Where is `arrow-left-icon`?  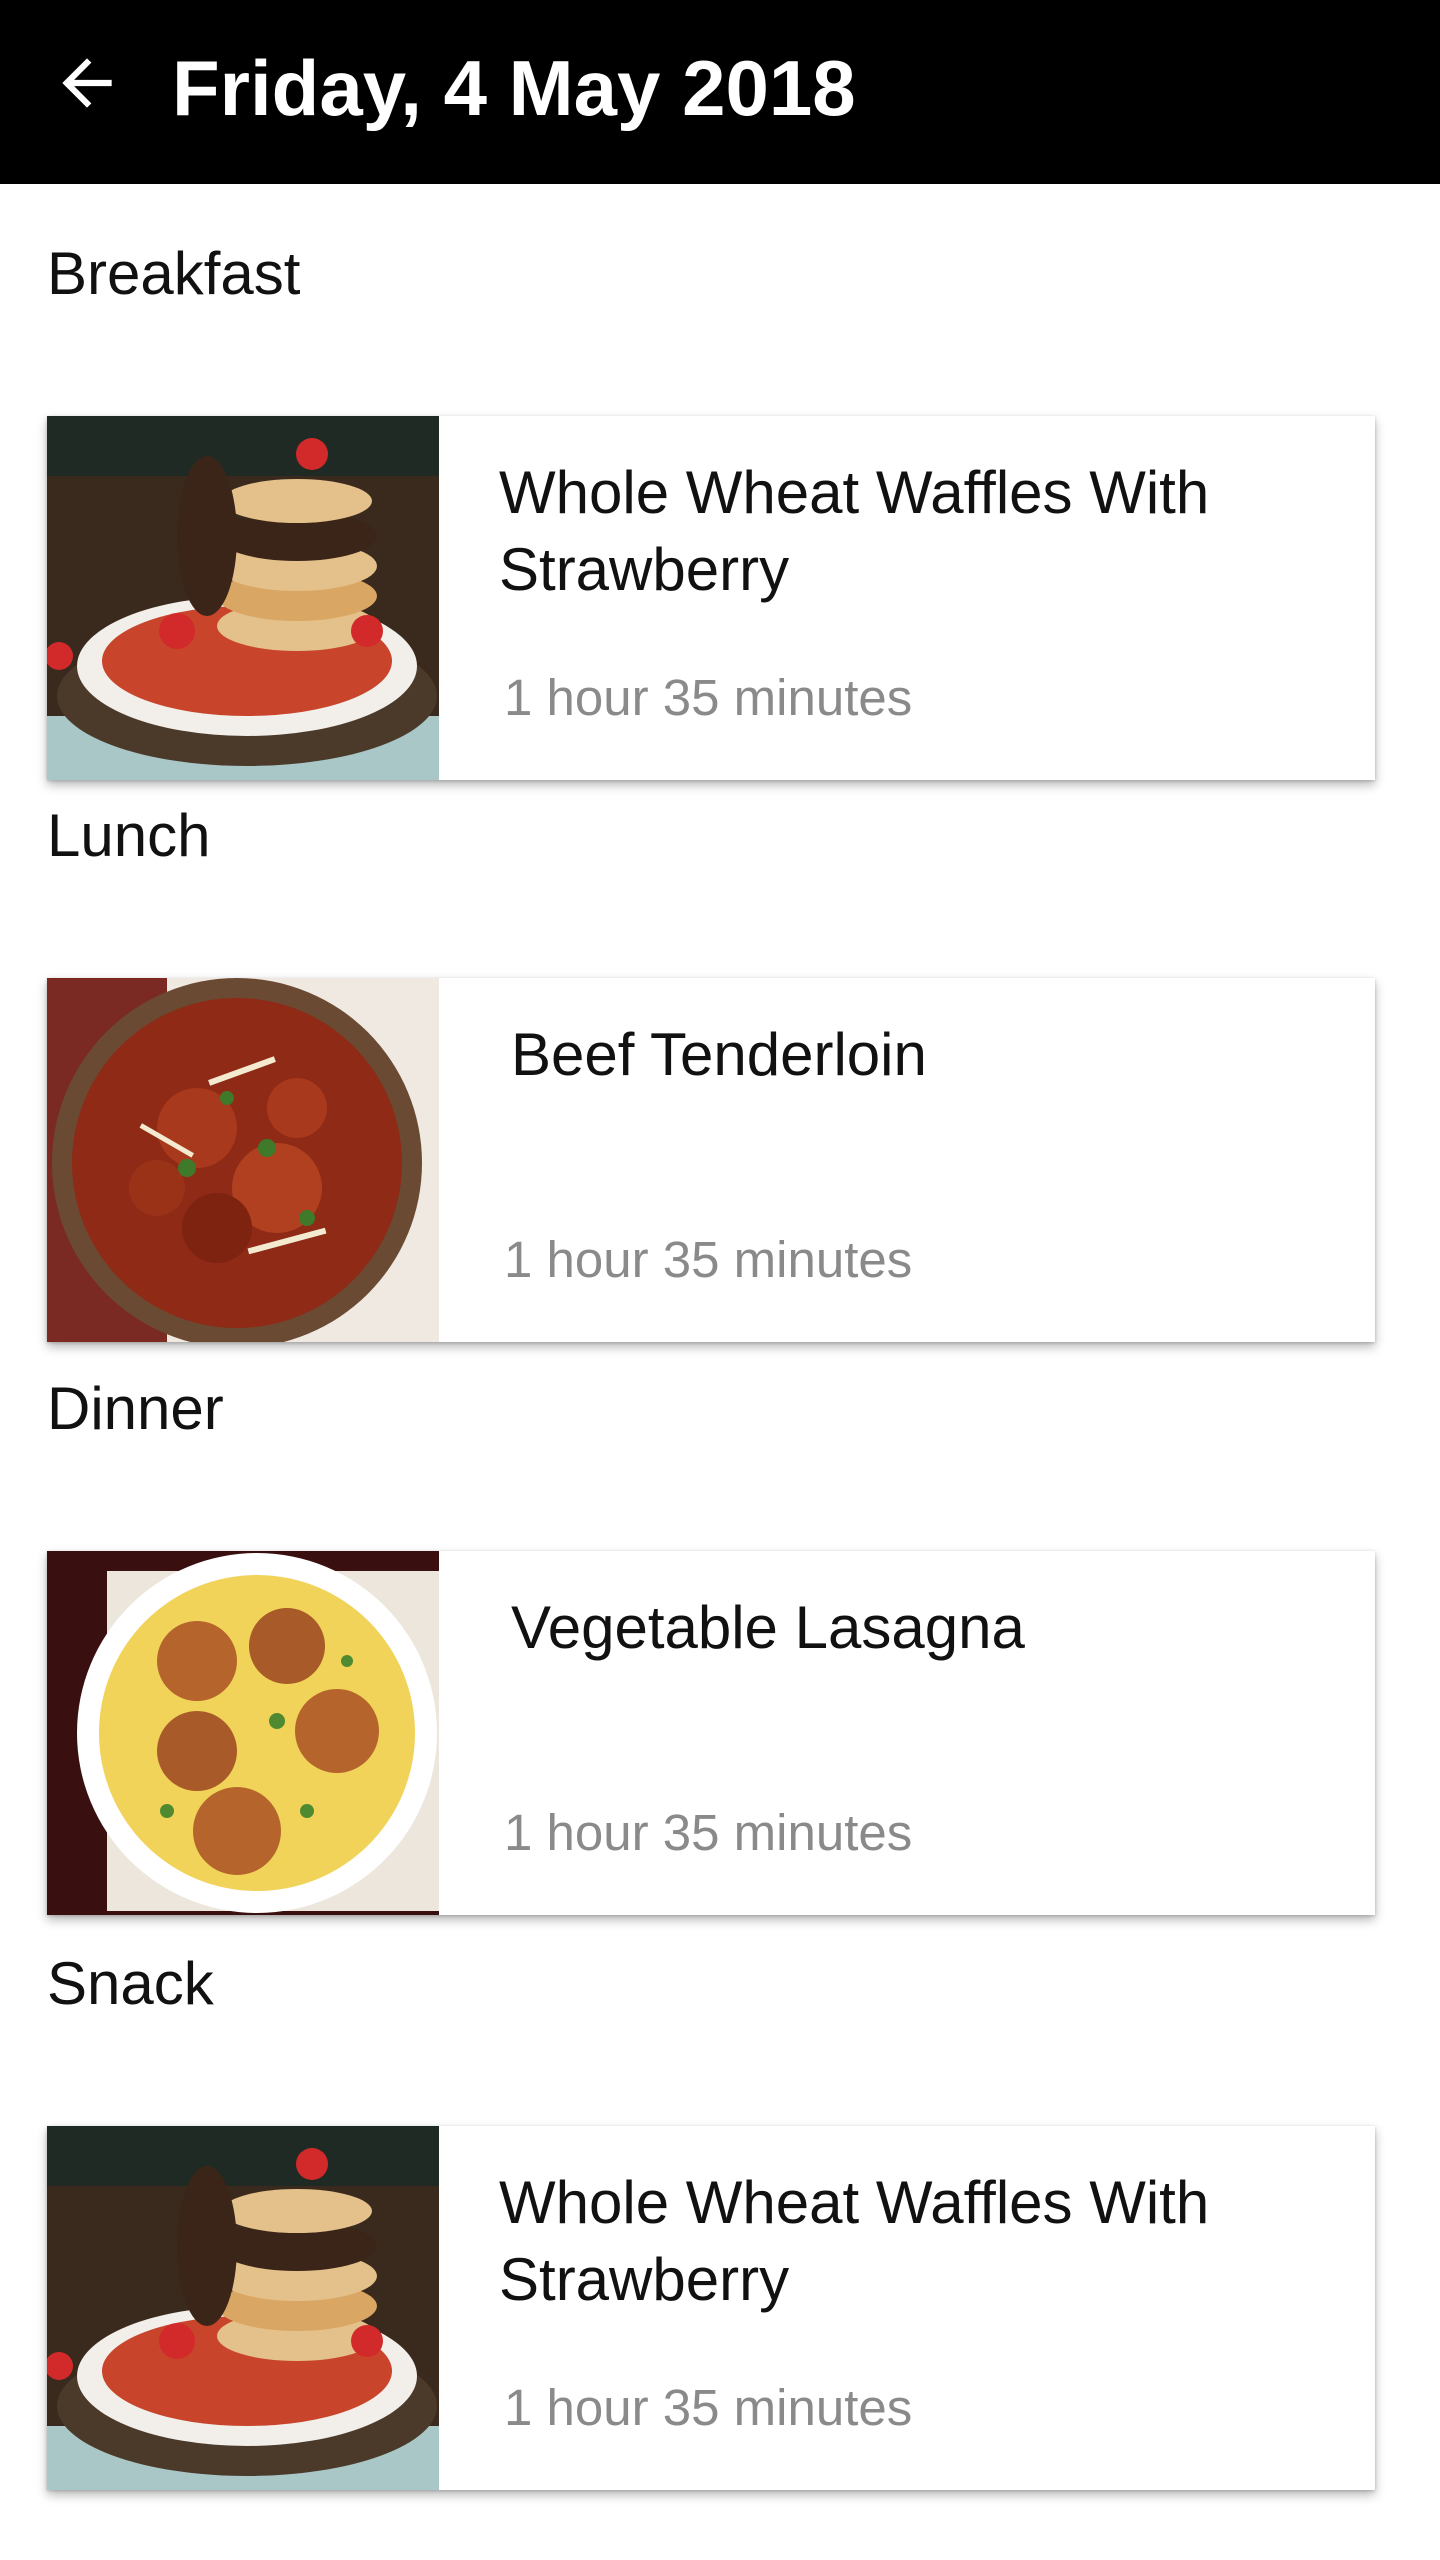
arrow-left-icon is located at coordinates (87, 83).